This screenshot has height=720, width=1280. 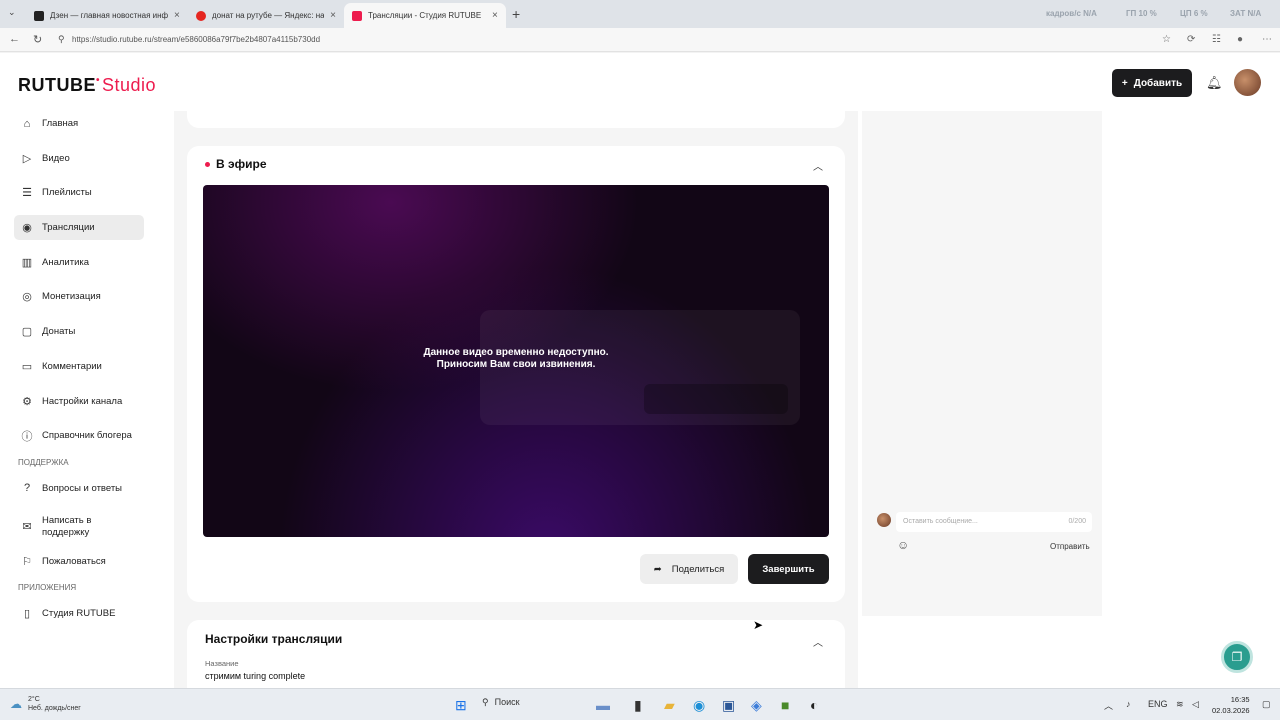 What do you see at coordinates (56, 158) in the screenshot?
I see `sidebar-item-label: Видео` at bounding box center [56, 158].